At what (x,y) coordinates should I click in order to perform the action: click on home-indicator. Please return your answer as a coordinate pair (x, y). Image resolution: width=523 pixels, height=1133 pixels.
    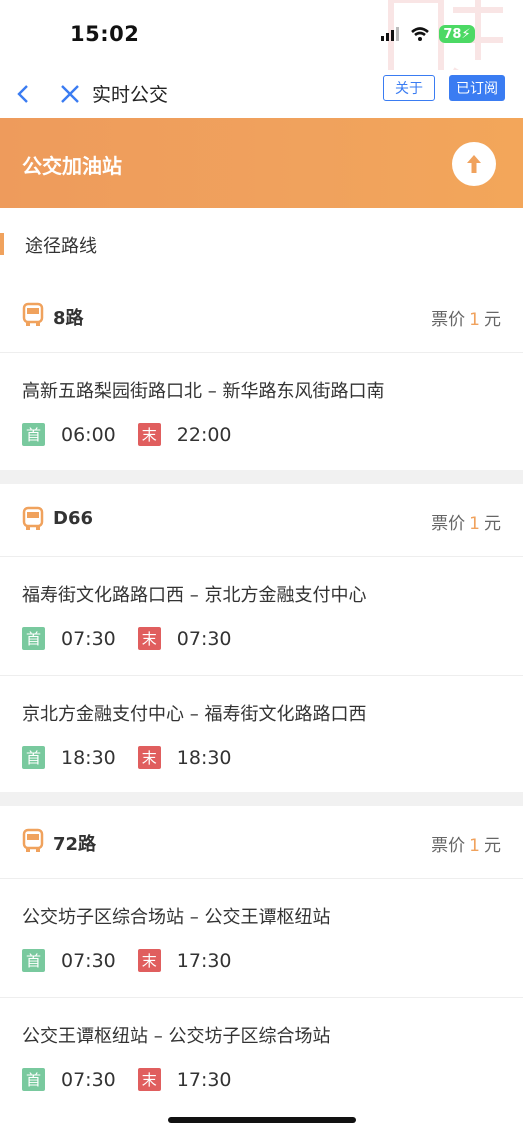
    Looking at the image, I should click on (262, 1120).